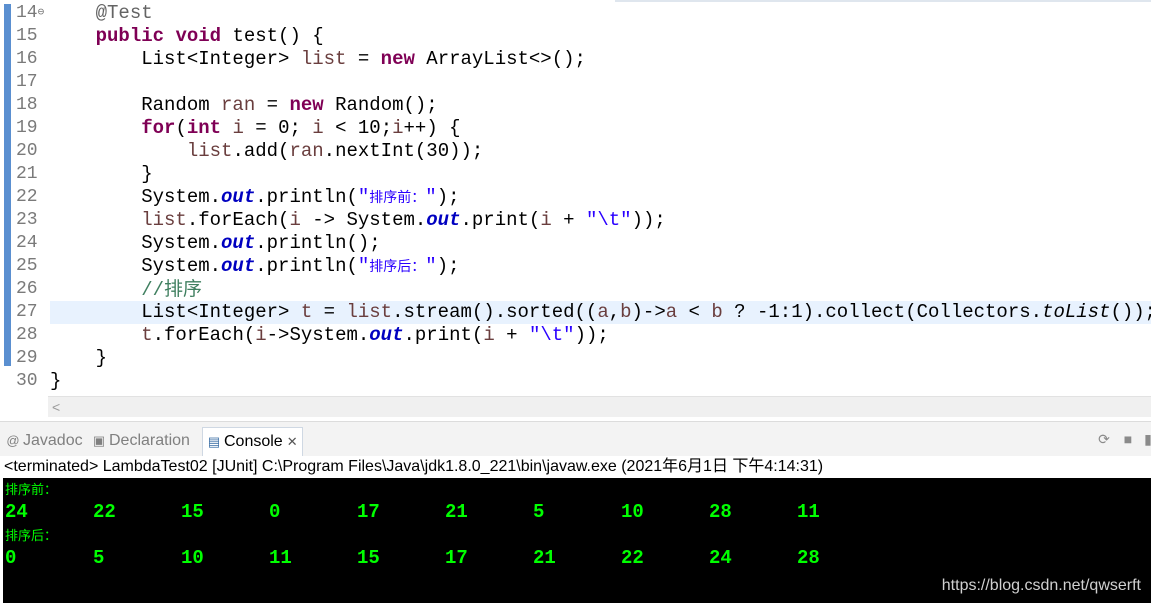  Describe the element at coordinates (53, 440) in the screenshot. I see `tab-javadoc-label: Javadoc` at that location.